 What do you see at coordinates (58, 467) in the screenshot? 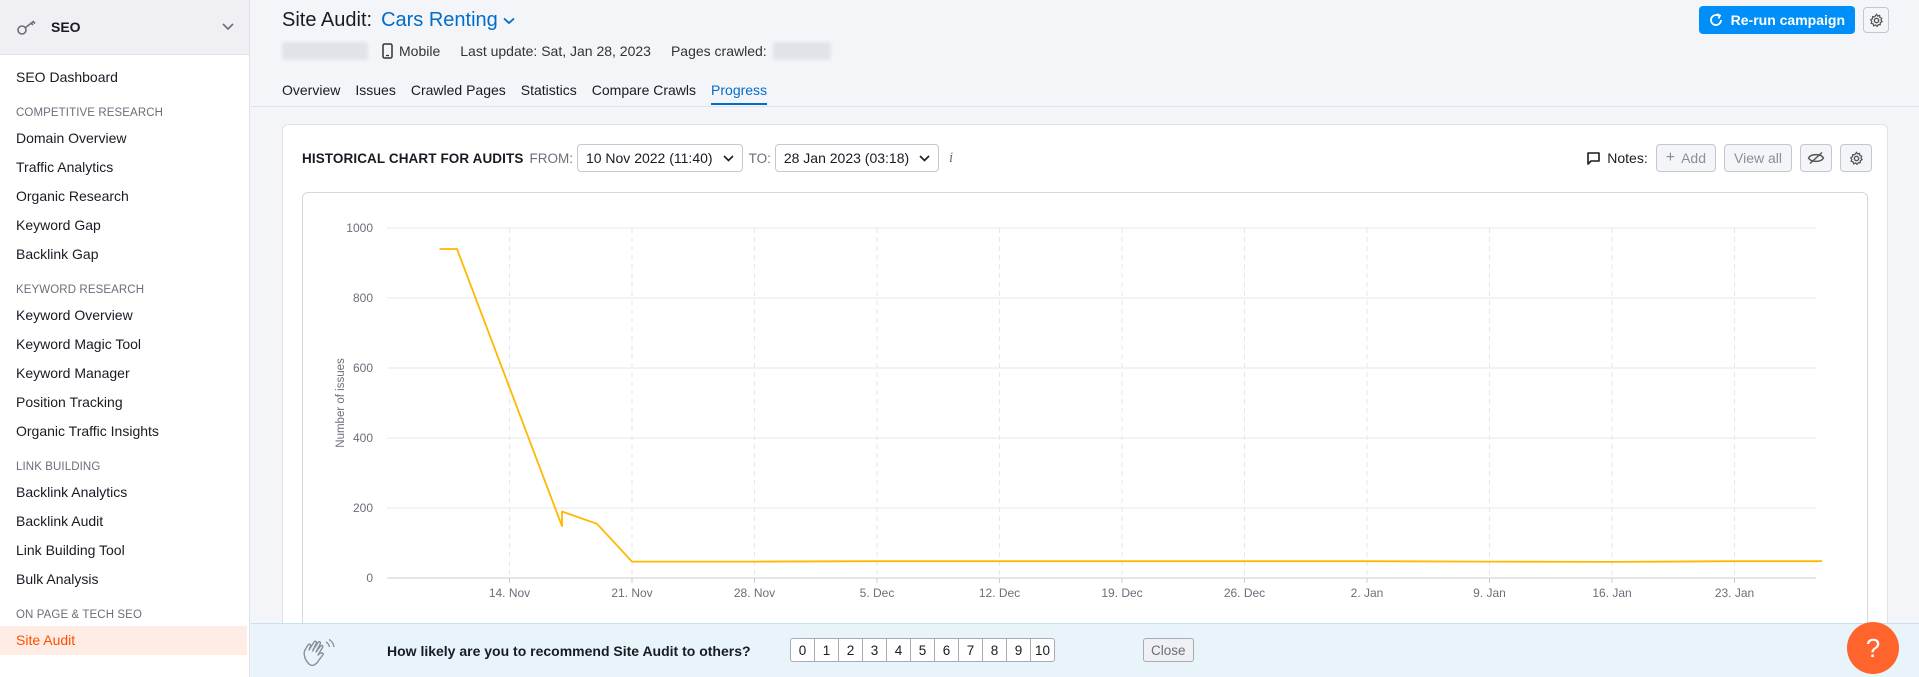
I see `sidebar-section-title: LINK BUILDING` at bounding box center [58, 467].